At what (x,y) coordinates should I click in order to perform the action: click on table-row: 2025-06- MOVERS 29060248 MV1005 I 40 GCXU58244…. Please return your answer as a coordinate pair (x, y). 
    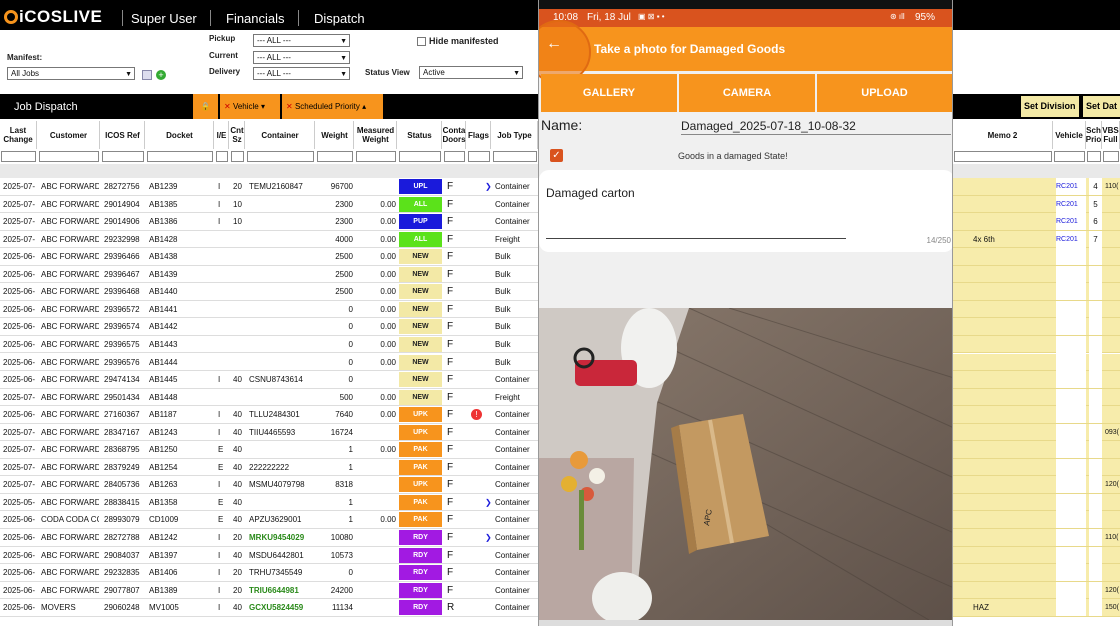
    Looking at the image, I should click on (269, 608).